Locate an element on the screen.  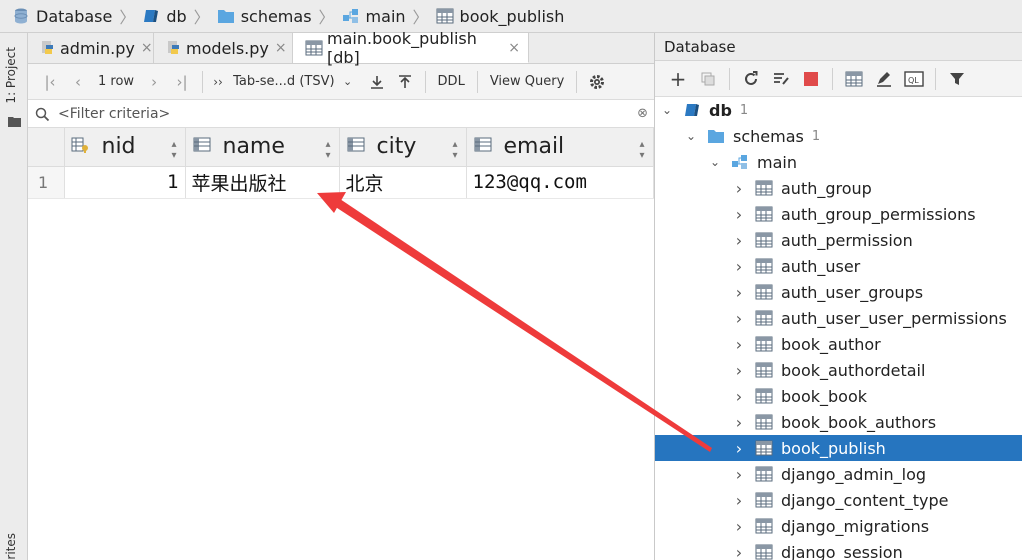
filter-bar: <Filter criteria> ⊗ is located at coordinates (341, 114).